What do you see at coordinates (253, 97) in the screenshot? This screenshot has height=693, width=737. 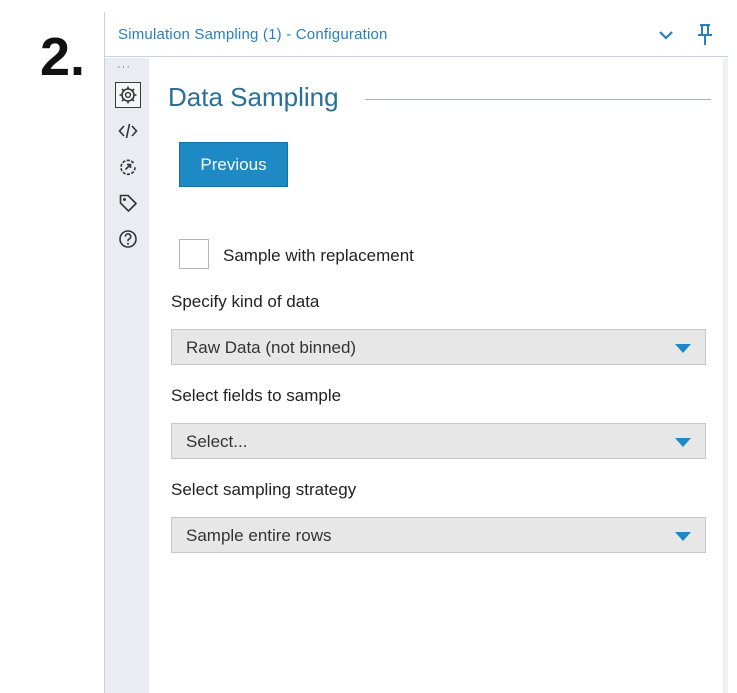 I see `section-title: Data Sampling` at bounding box center [253, 97].